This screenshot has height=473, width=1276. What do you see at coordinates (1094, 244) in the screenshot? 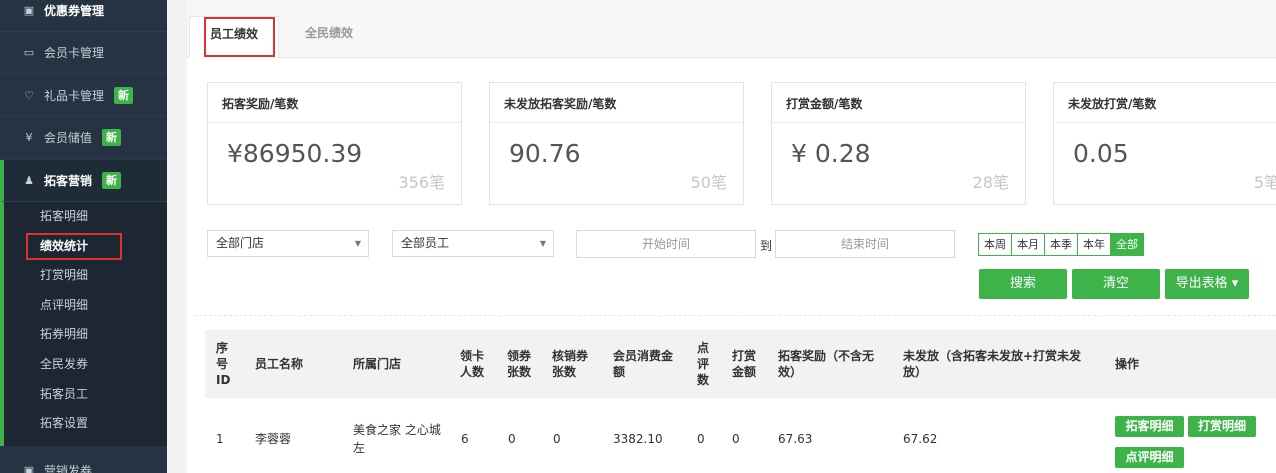
I see `range-year-button: 本年` at bounding box center [1094, 244].